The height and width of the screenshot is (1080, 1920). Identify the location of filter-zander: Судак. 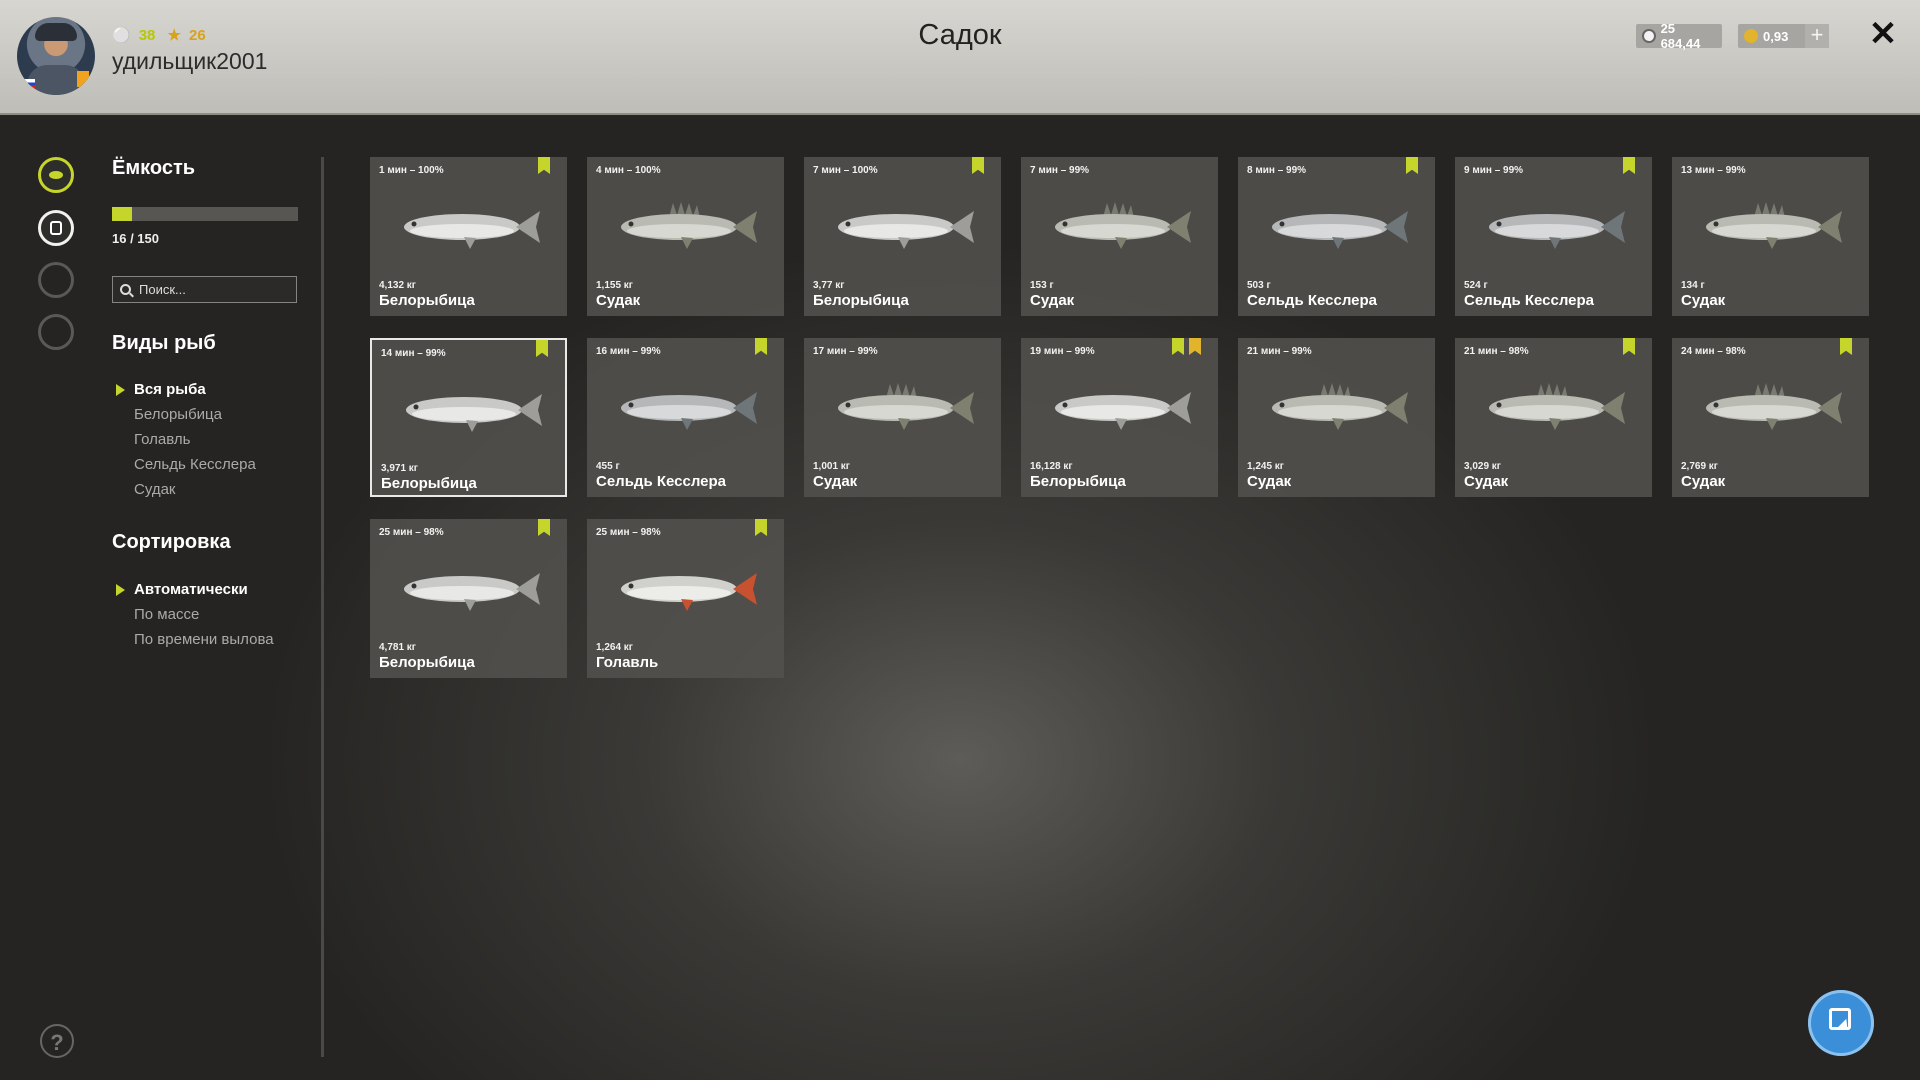
(155, 489).